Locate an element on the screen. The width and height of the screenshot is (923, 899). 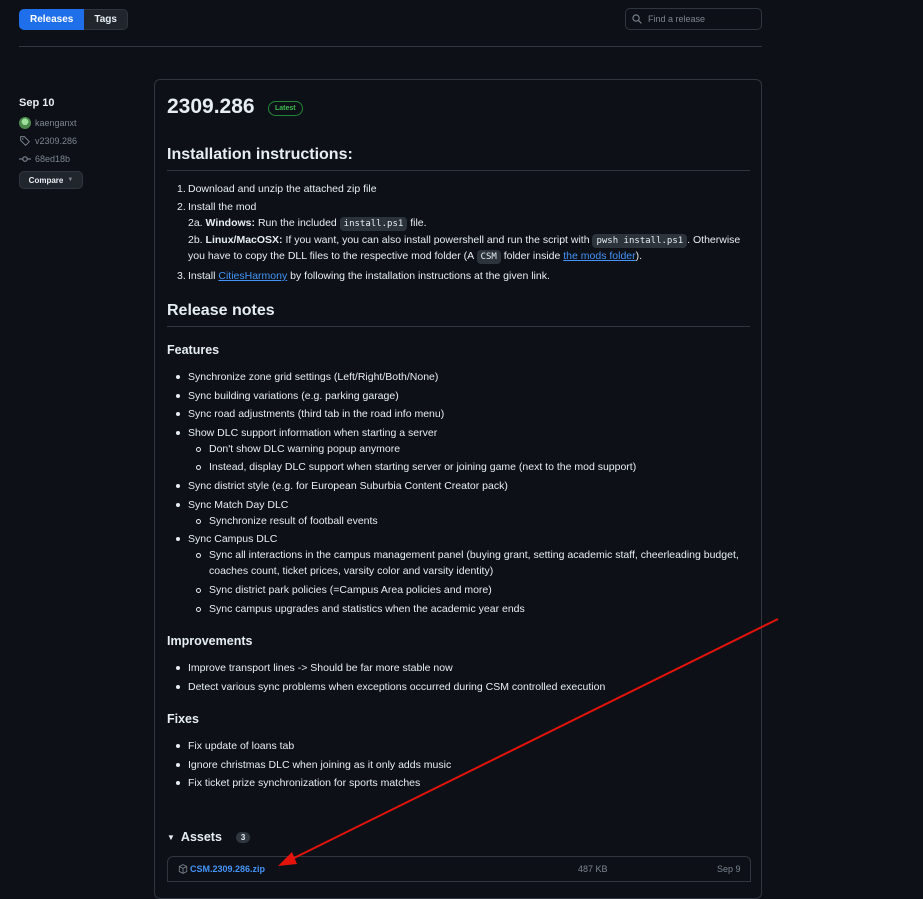
asset-date: Sep 9 is located at coordinates (729, 869).